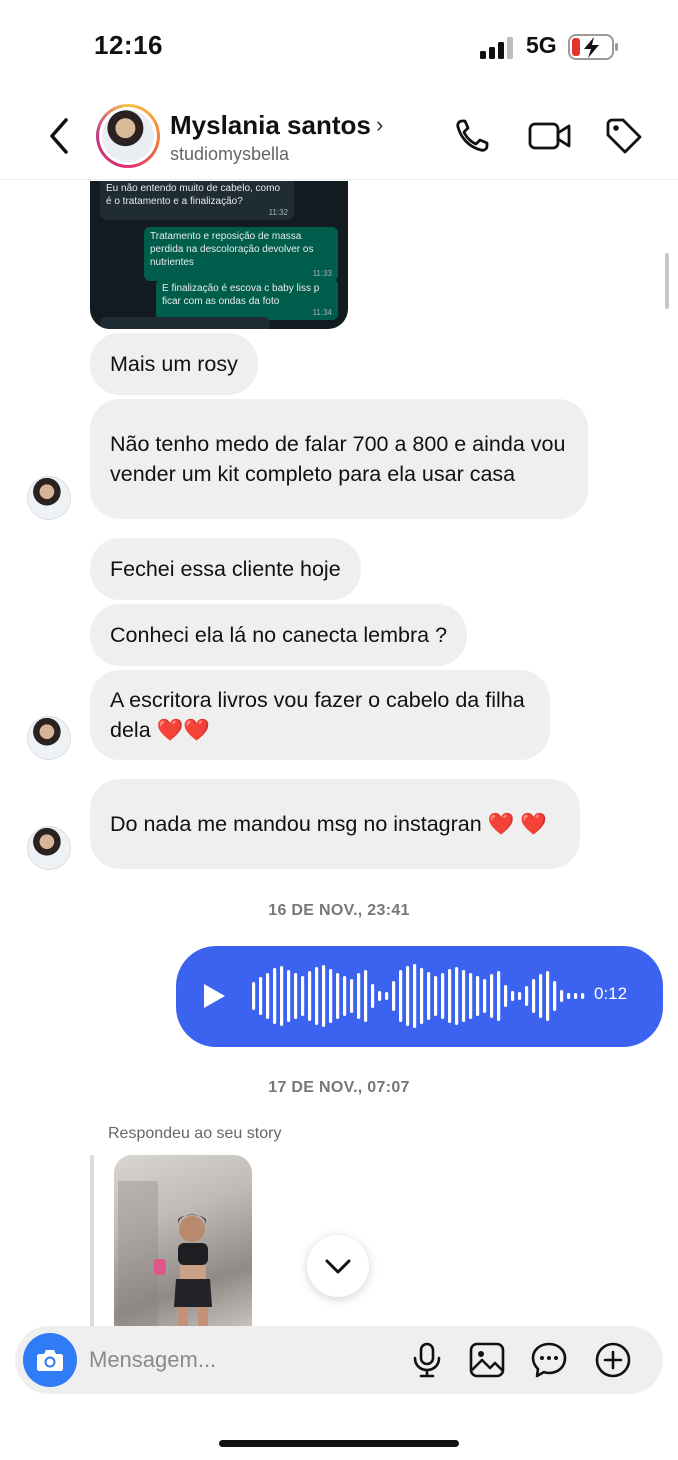 This screenshot has height=1460, width=678. I want to click on chat-header: Myslania santos › studiomysbella, so click(339, 136).